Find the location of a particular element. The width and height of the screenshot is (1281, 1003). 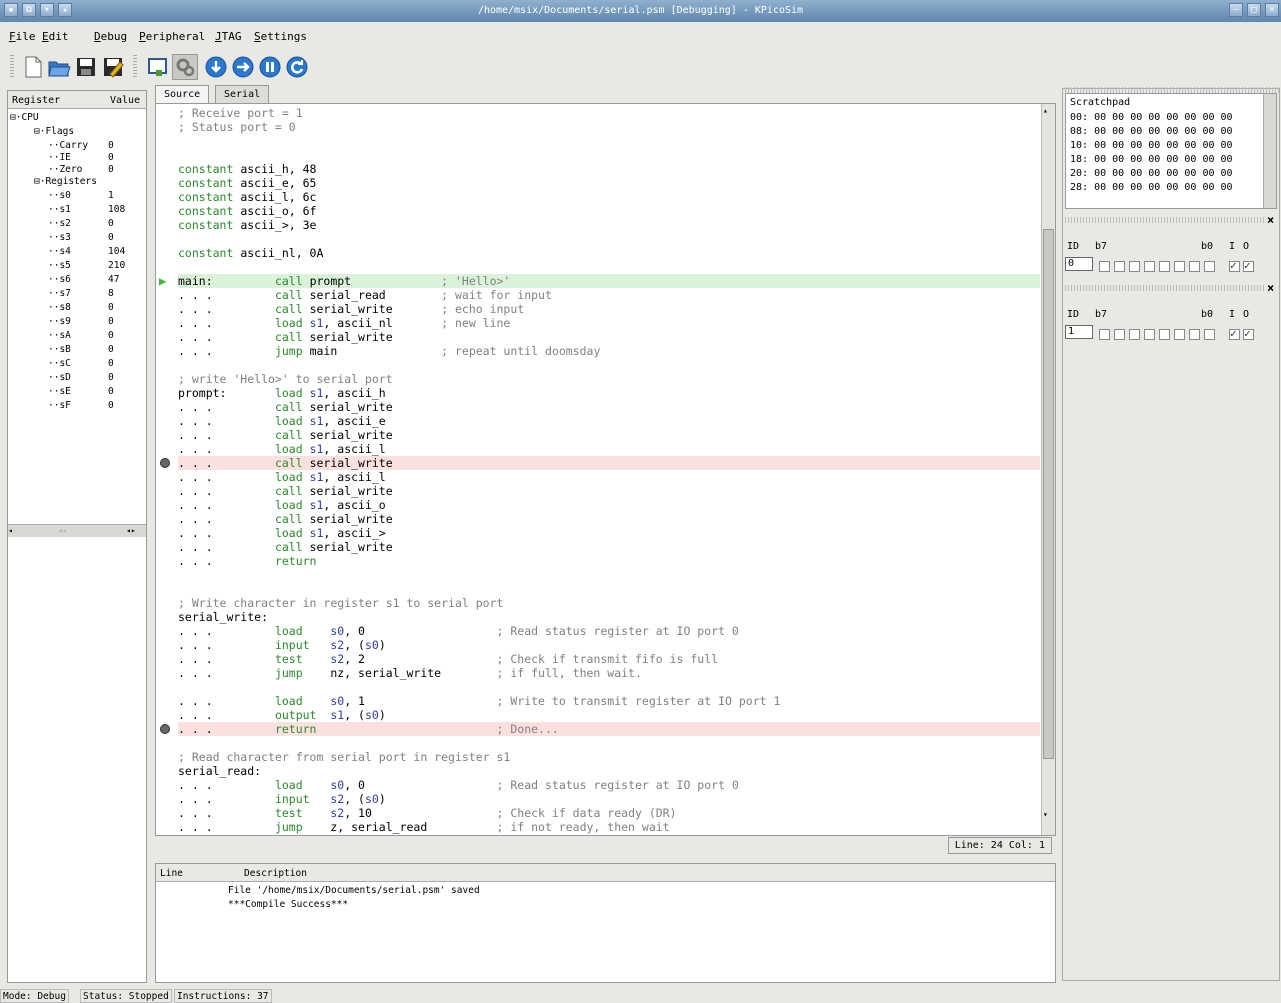

source-line: . . . output s1, (s0) is located at coordinates (609, 715).